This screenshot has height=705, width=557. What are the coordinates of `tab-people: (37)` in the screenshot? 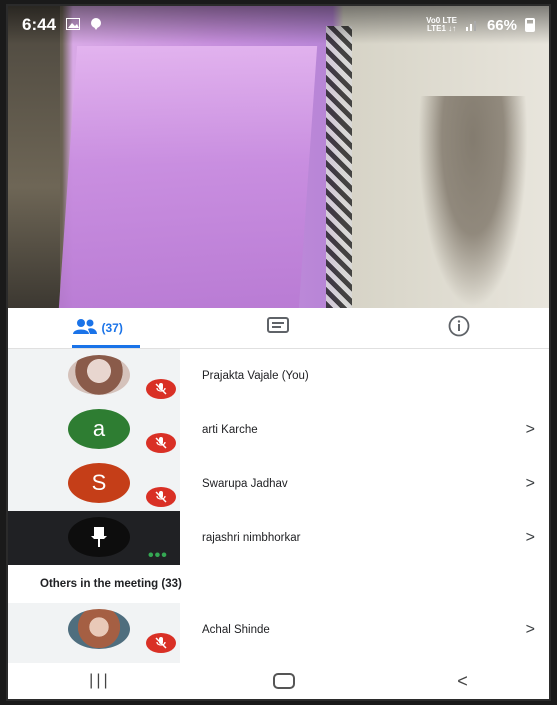 It's located at (98, 328).